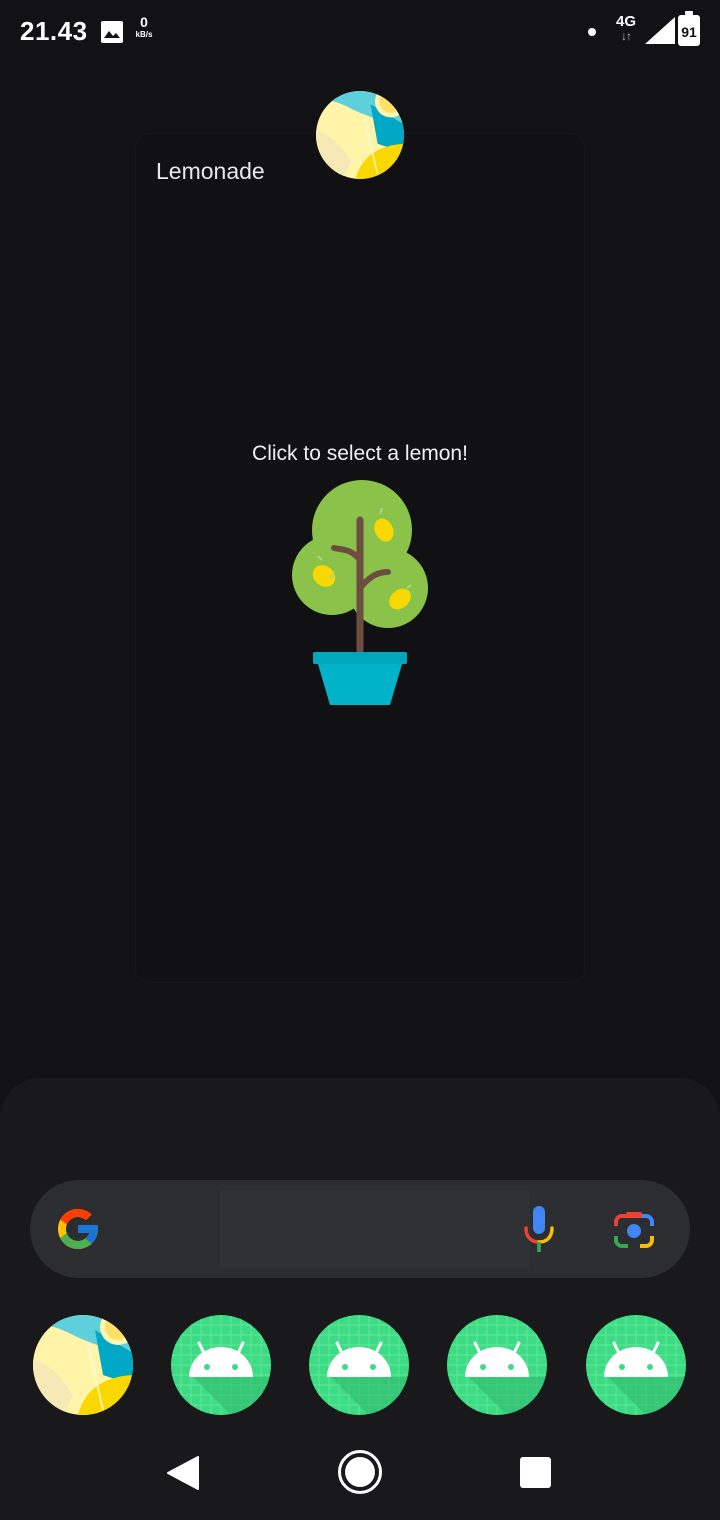 This screenshot has width=720, height=1520. What do you see at coordinates (360, 453) in the screenshot?
I see `prompt-text: Click to select a lemon!` at bounding box center [360, 453].